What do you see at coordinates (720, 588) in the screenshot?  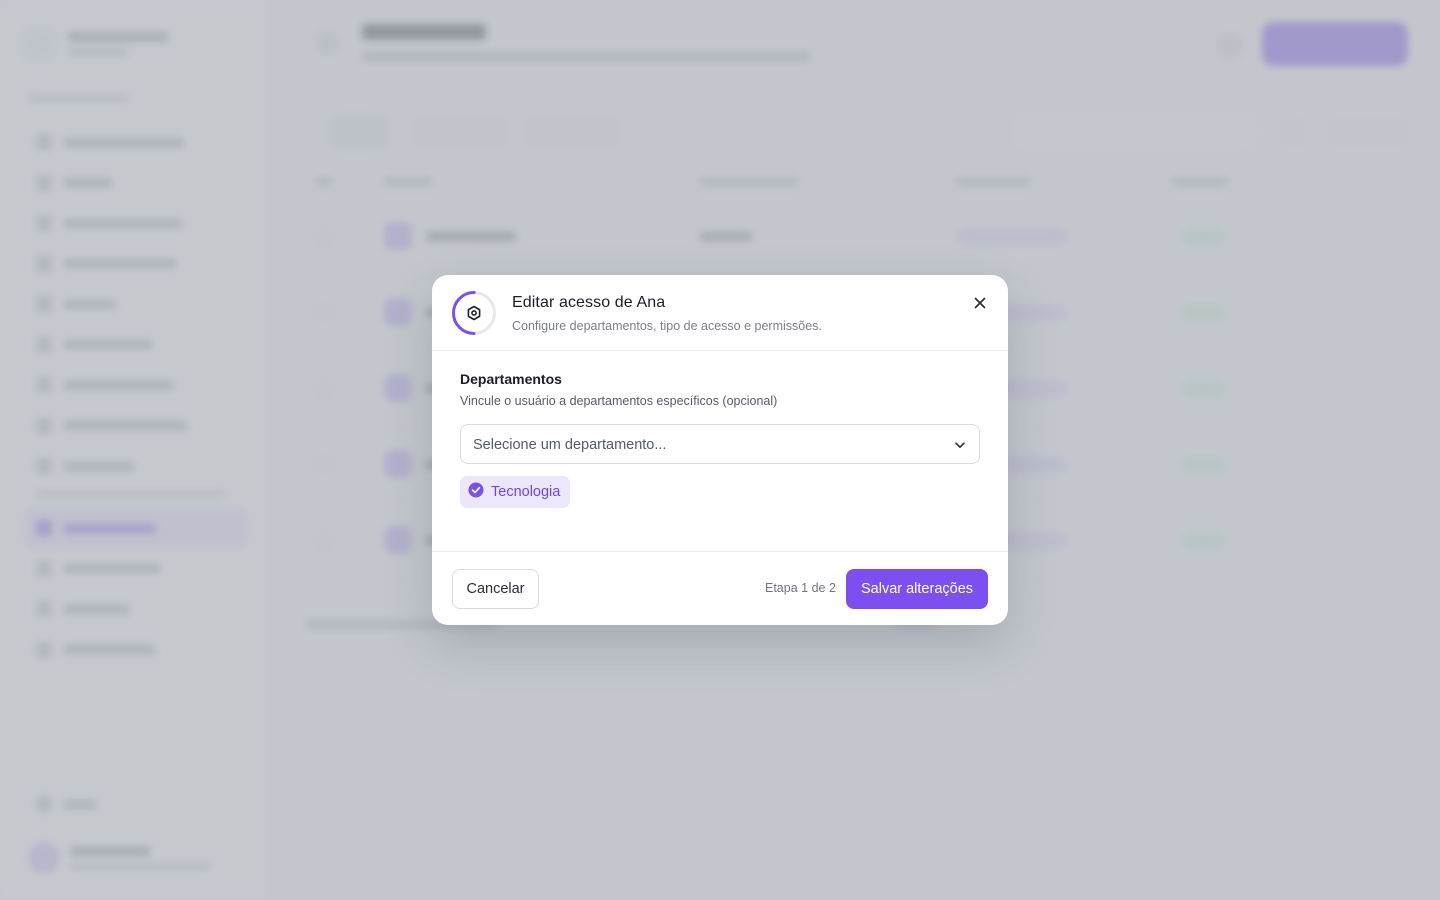 I see `modal-footer: Cancelar Etapa 1 de 2 Salvar alterações` at bounding box center [720, 588].